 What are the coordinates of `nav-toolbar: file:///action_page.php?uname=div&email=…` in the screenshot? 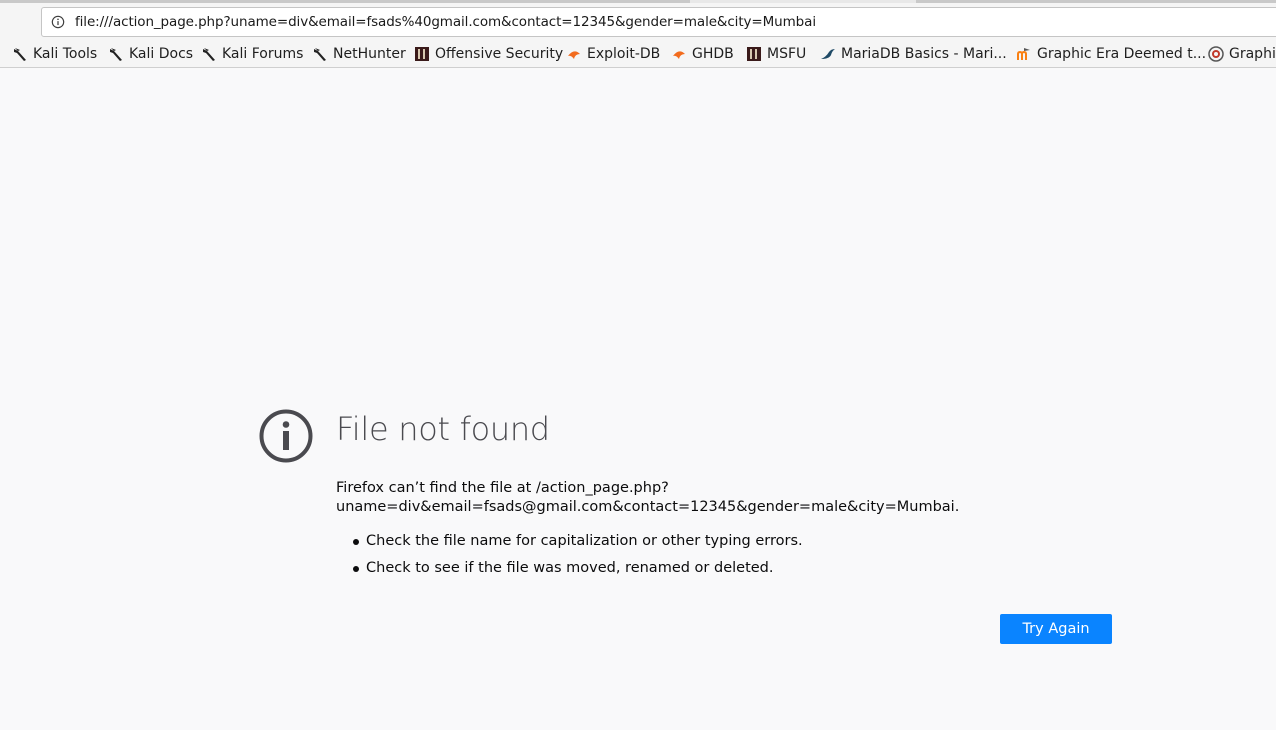 It's located at (638, 21).